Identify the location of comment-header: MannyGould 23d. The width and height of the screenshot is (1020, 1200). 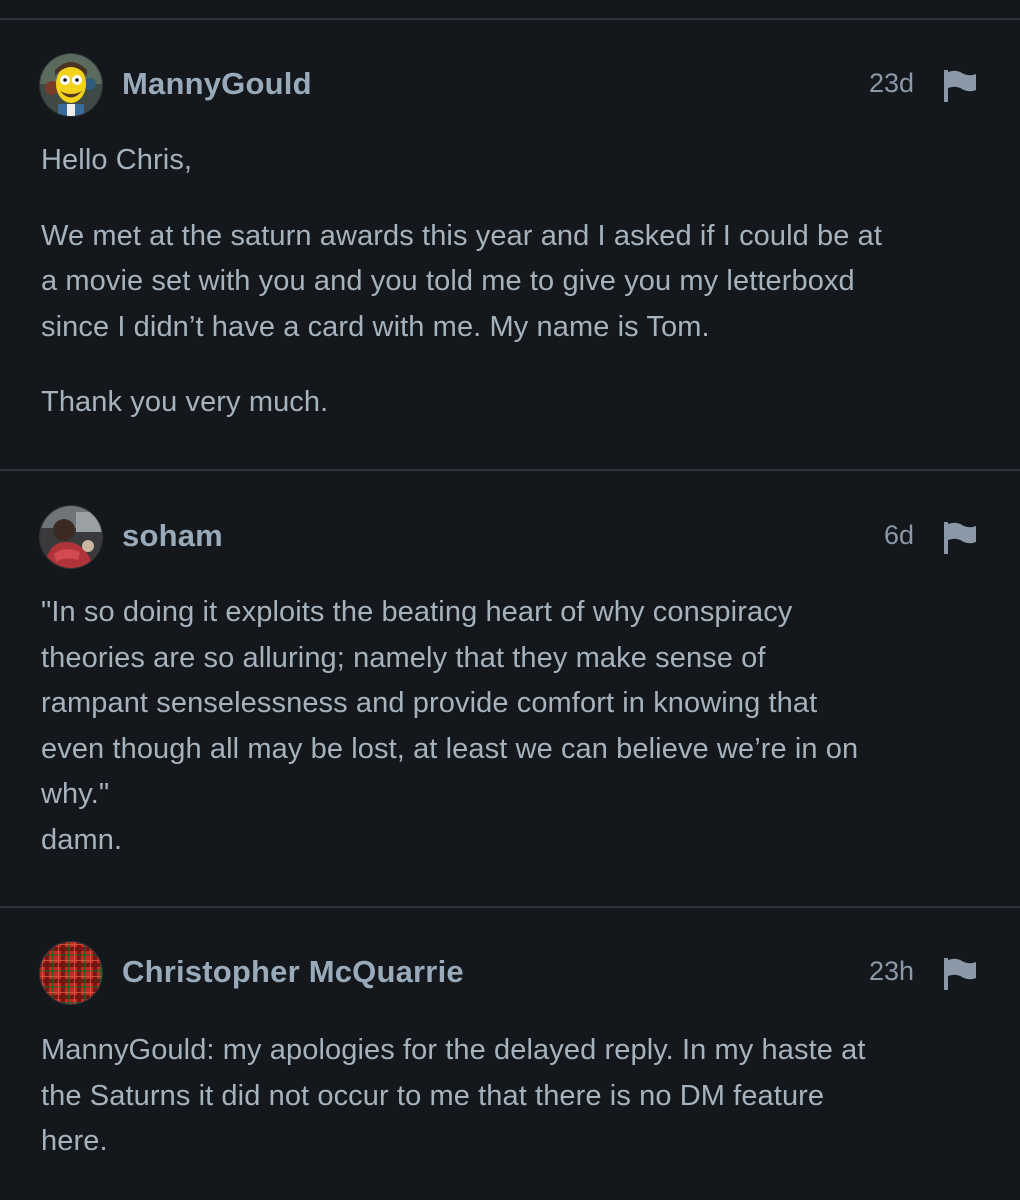
(510, 85).